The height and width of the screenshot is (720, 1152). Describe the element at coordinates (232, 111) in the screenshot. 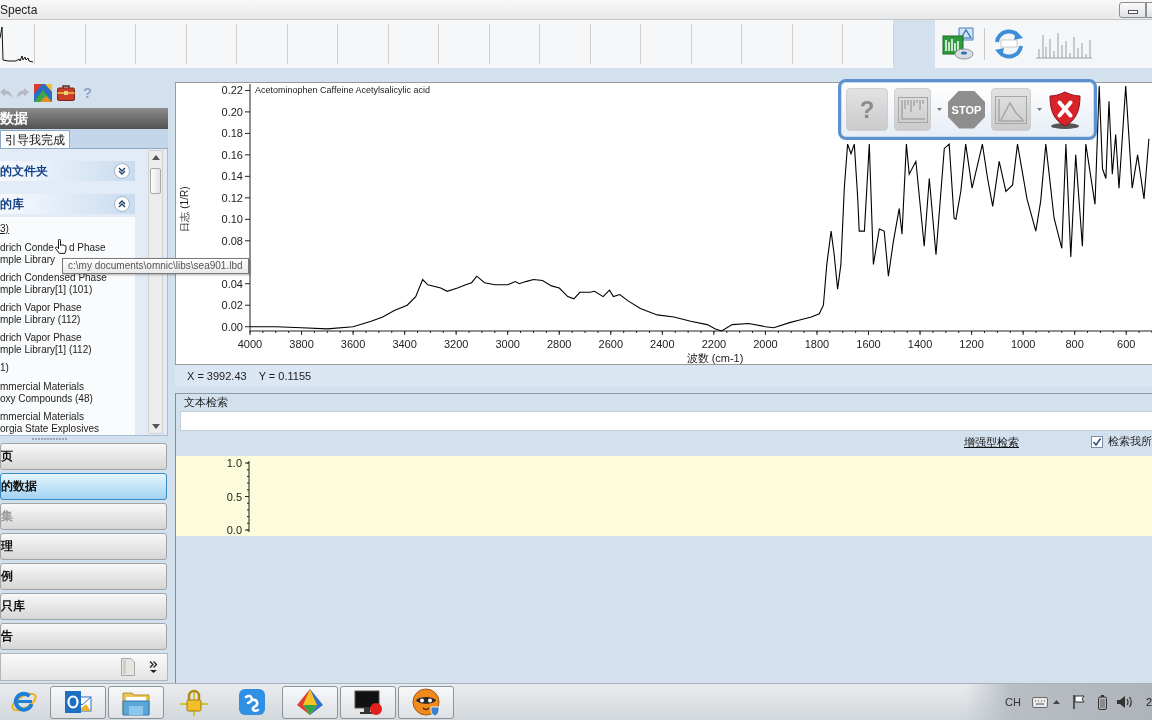

I see `y-tick-label: 0.20` at that location.